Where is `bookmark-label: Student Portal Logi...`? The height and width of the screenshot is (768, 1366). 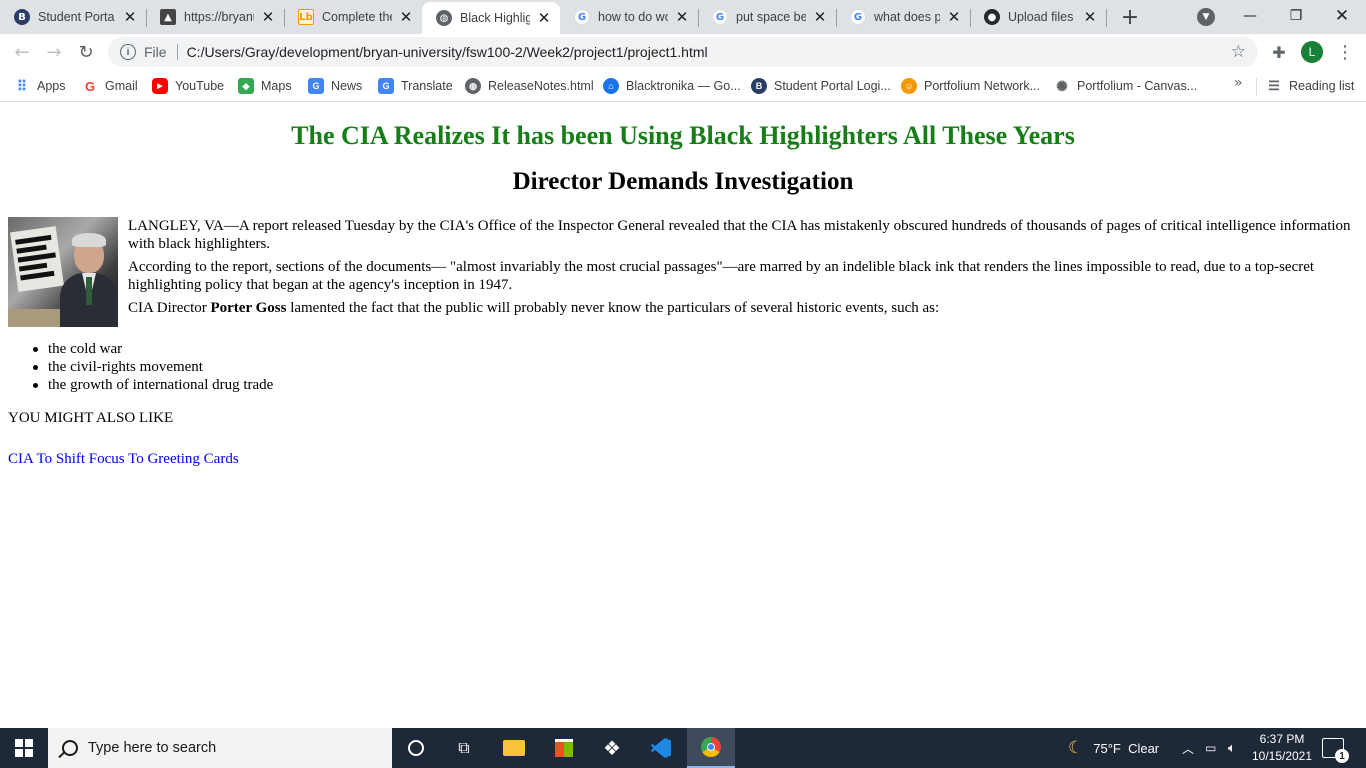
bookmark-label: Student Portal Logi... is located at coordinates (832, 86).